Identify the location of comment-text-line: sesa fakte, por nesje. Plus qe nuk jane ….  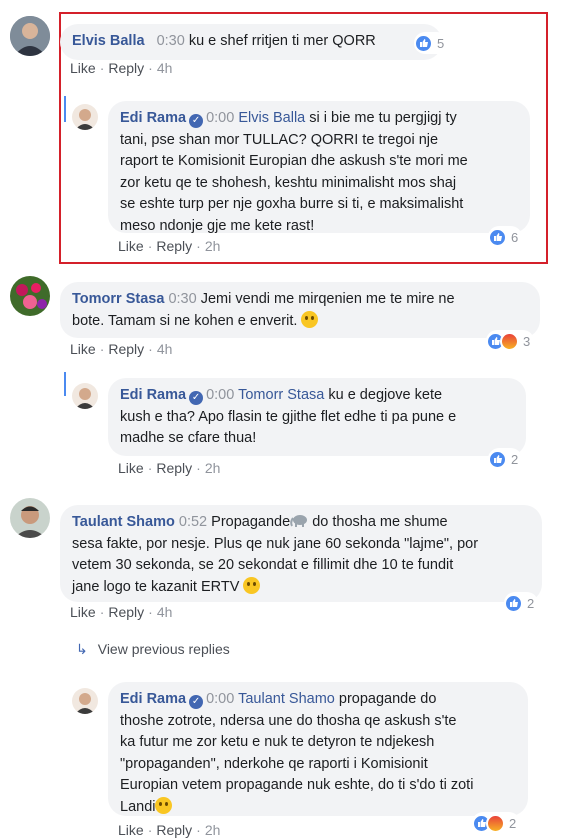
(275, 543).